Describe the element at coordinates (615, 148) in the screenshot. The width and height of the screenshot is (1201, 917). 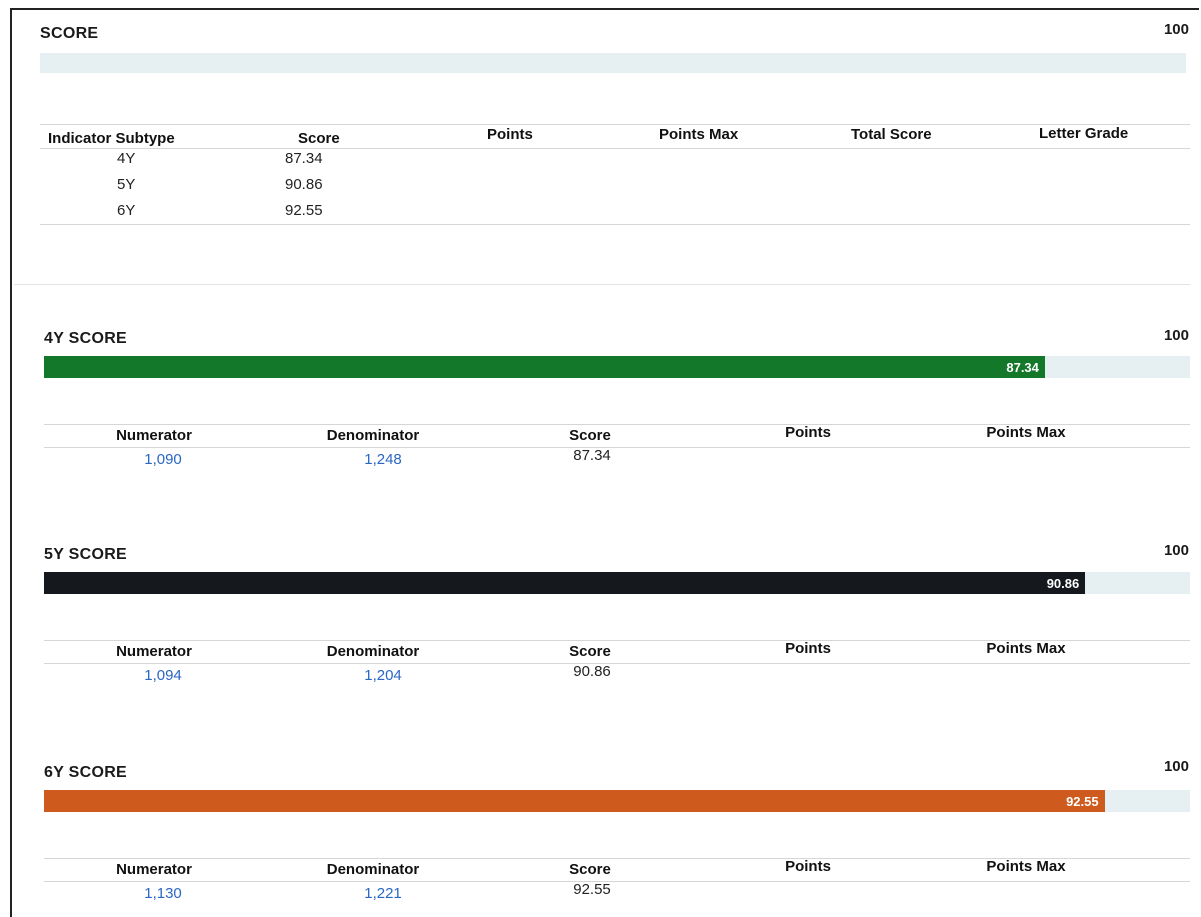
I see `summary-header-underline` at that location.